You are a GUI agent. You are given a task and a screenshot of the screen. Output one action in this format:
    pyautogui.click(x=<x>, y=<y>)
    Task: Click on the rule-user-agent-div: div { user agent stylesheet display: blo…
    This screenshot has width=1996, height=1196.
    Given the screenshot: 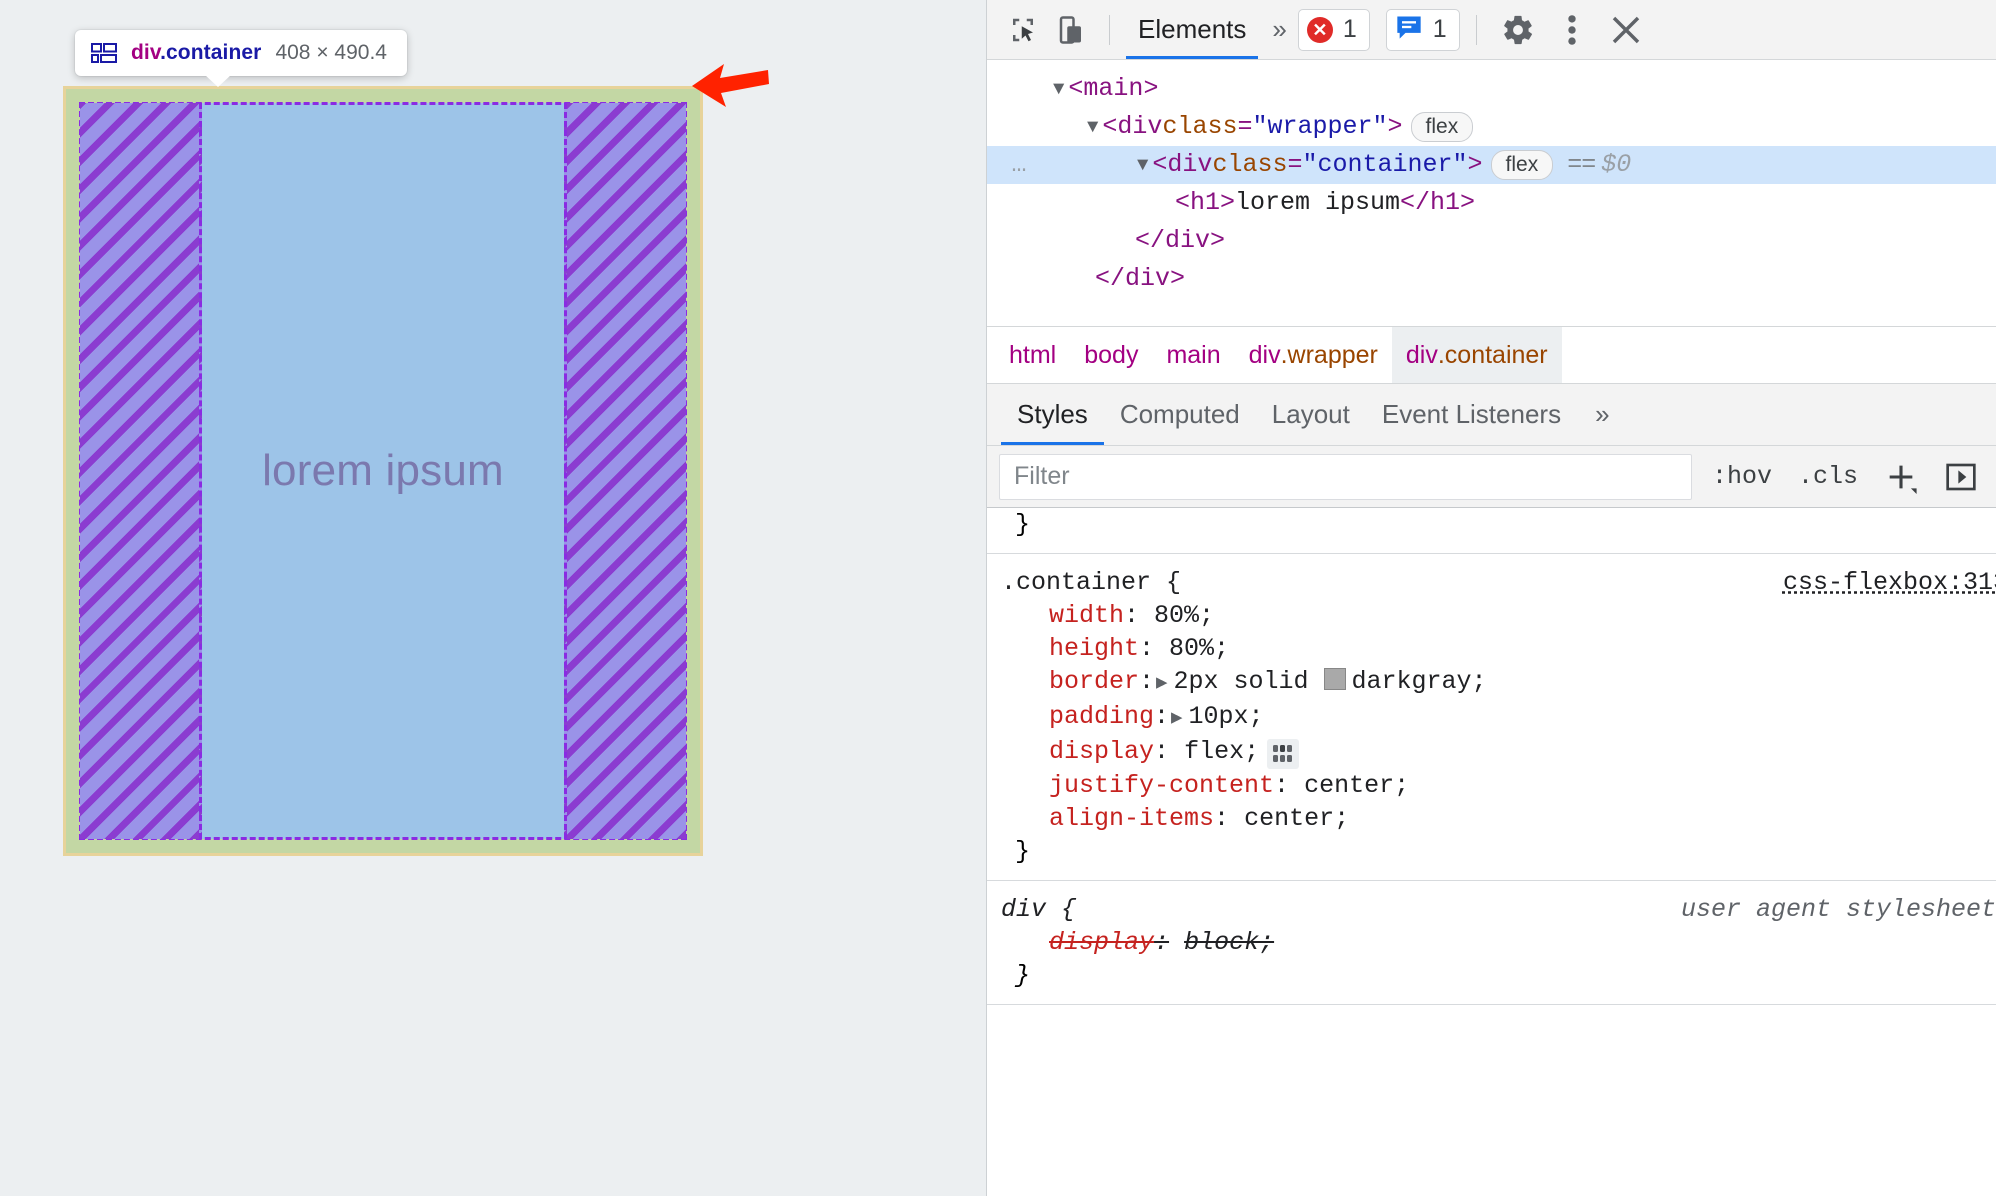 What is the action you would take?
    pyautogui.click(x=1491, y=943)
    